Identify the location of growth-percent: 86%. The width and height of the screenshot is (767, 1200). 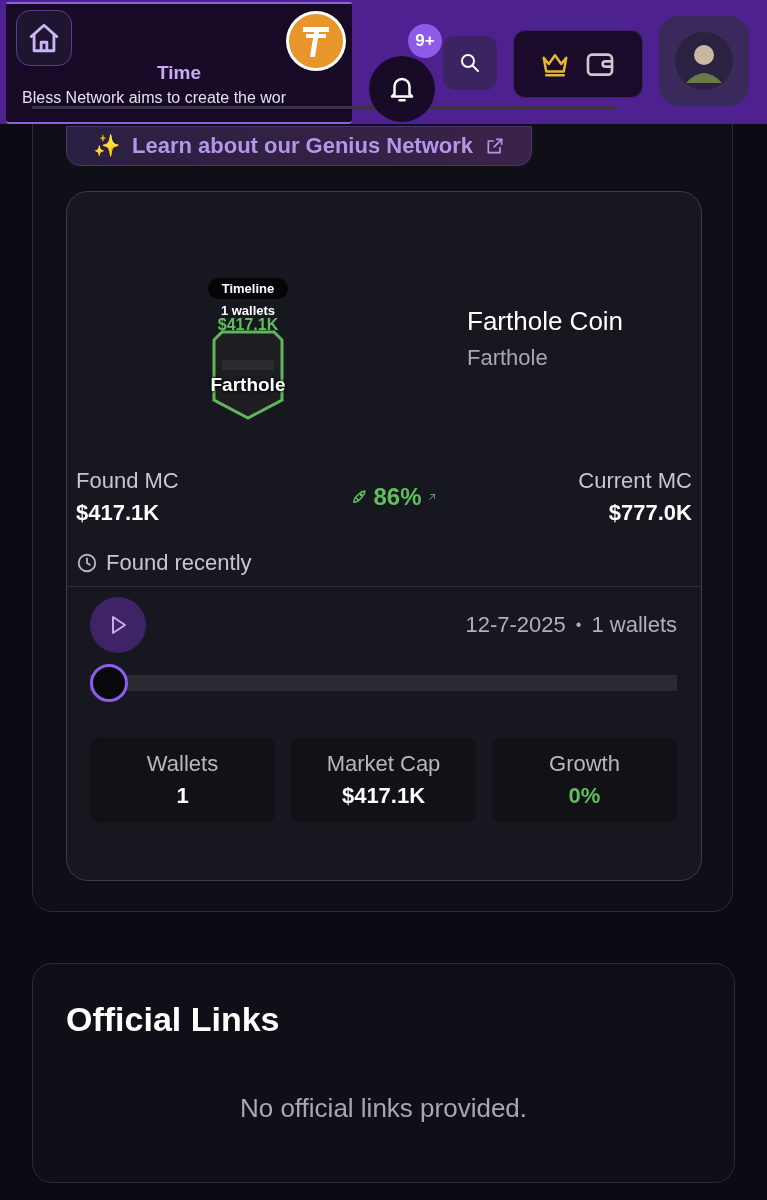
(397, 497).